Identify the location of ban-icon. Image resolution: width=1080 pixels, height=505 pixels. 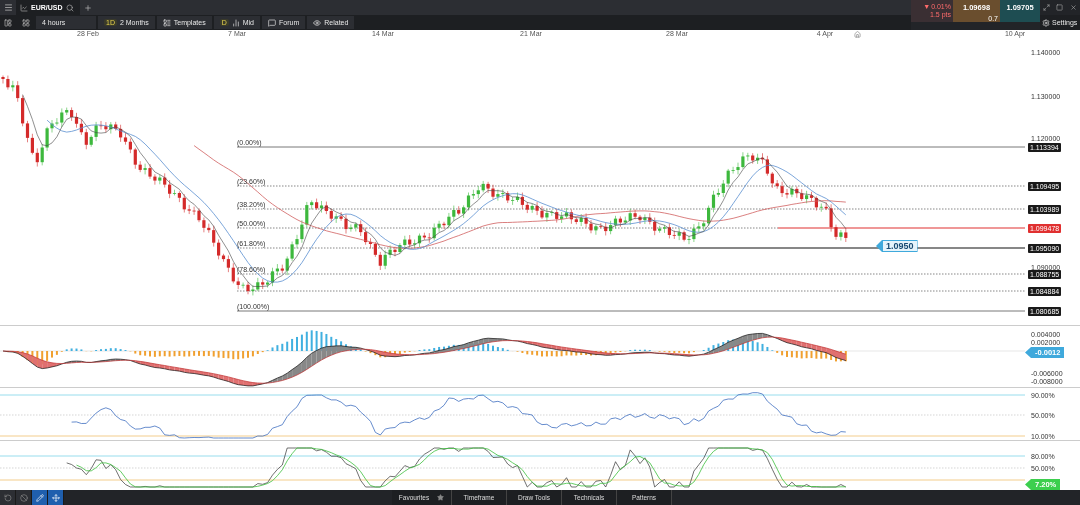
(23, 497).